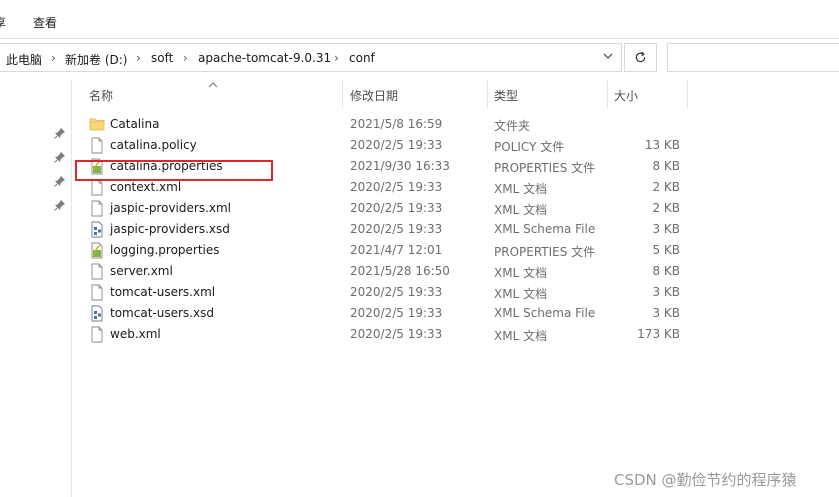 The image size is (839, 497). What do you see at coordinates (97, 124) in the screenshot?
I see `folder-icon` at bounding box center [97, 124].